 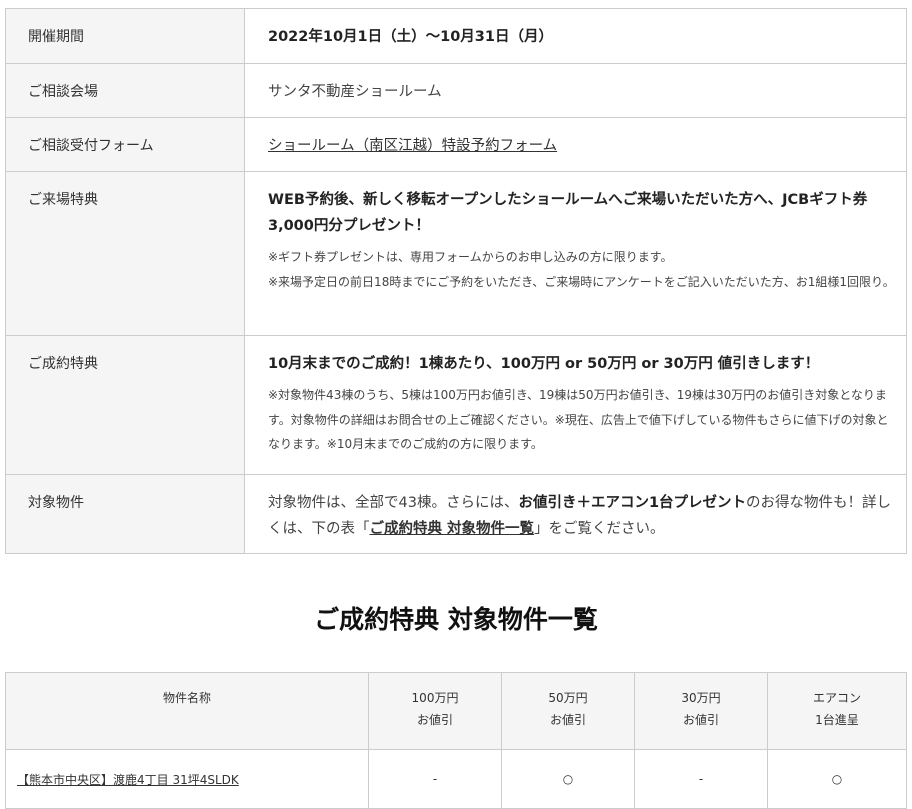 What do you see at coordinates (837, 711) in the screenshot?
I see `header-aircon: エアコン 1台進呈` at bounding box center [837, 711].